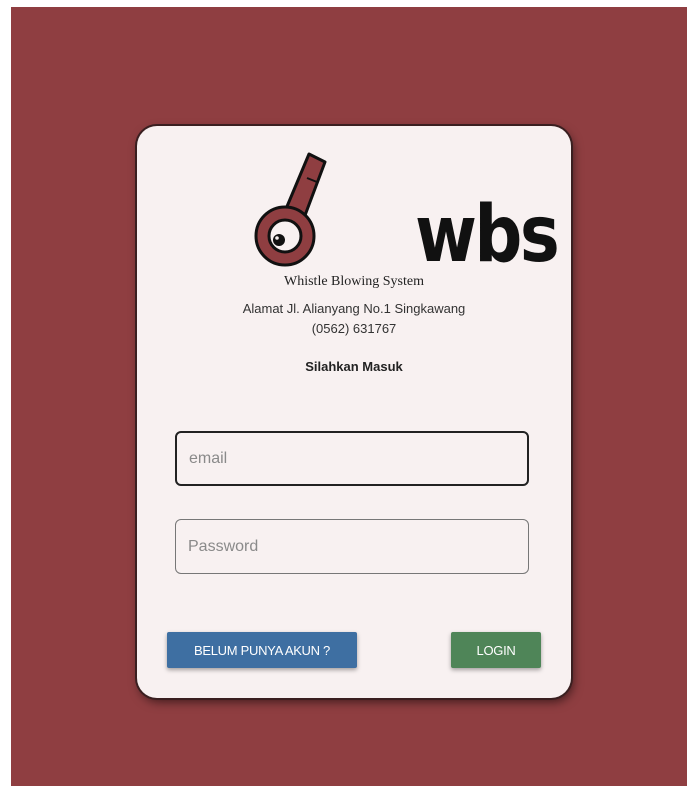 The height and width of the screenshot is (788, 689). I want to click on system-name: Whistle Blowing System, so click(354, 281).